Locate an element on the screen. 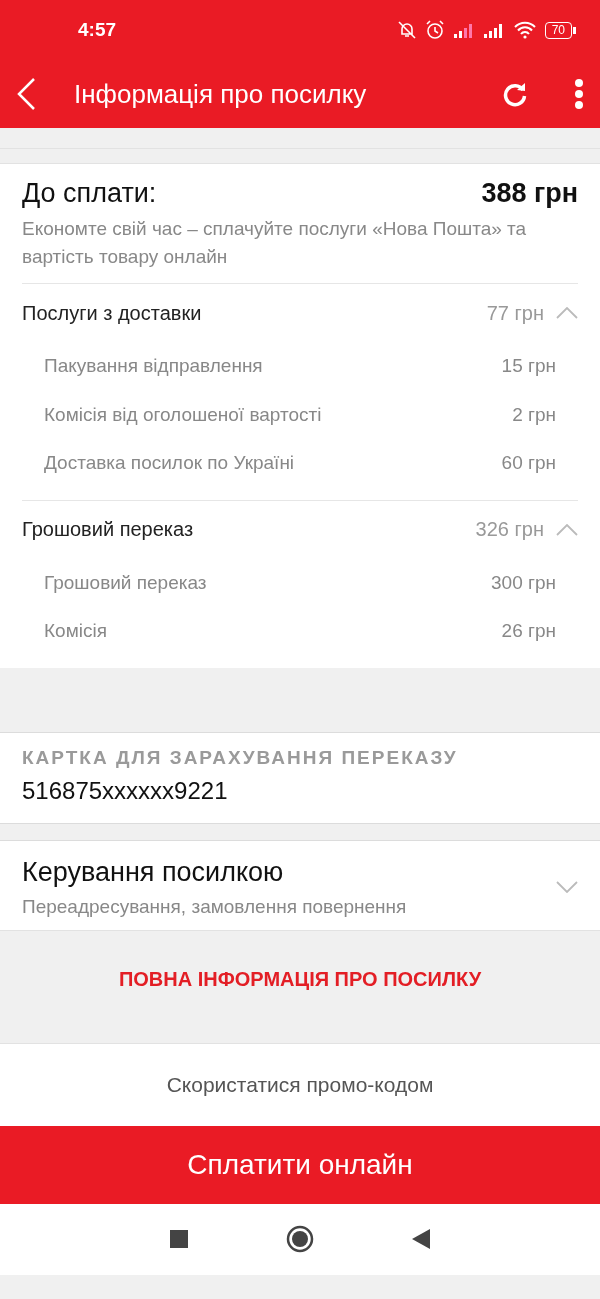 The height and width of the screenshot is (1299, 600). card-number: 516875xxxxxx9221 is located at coordinates (125, 790).